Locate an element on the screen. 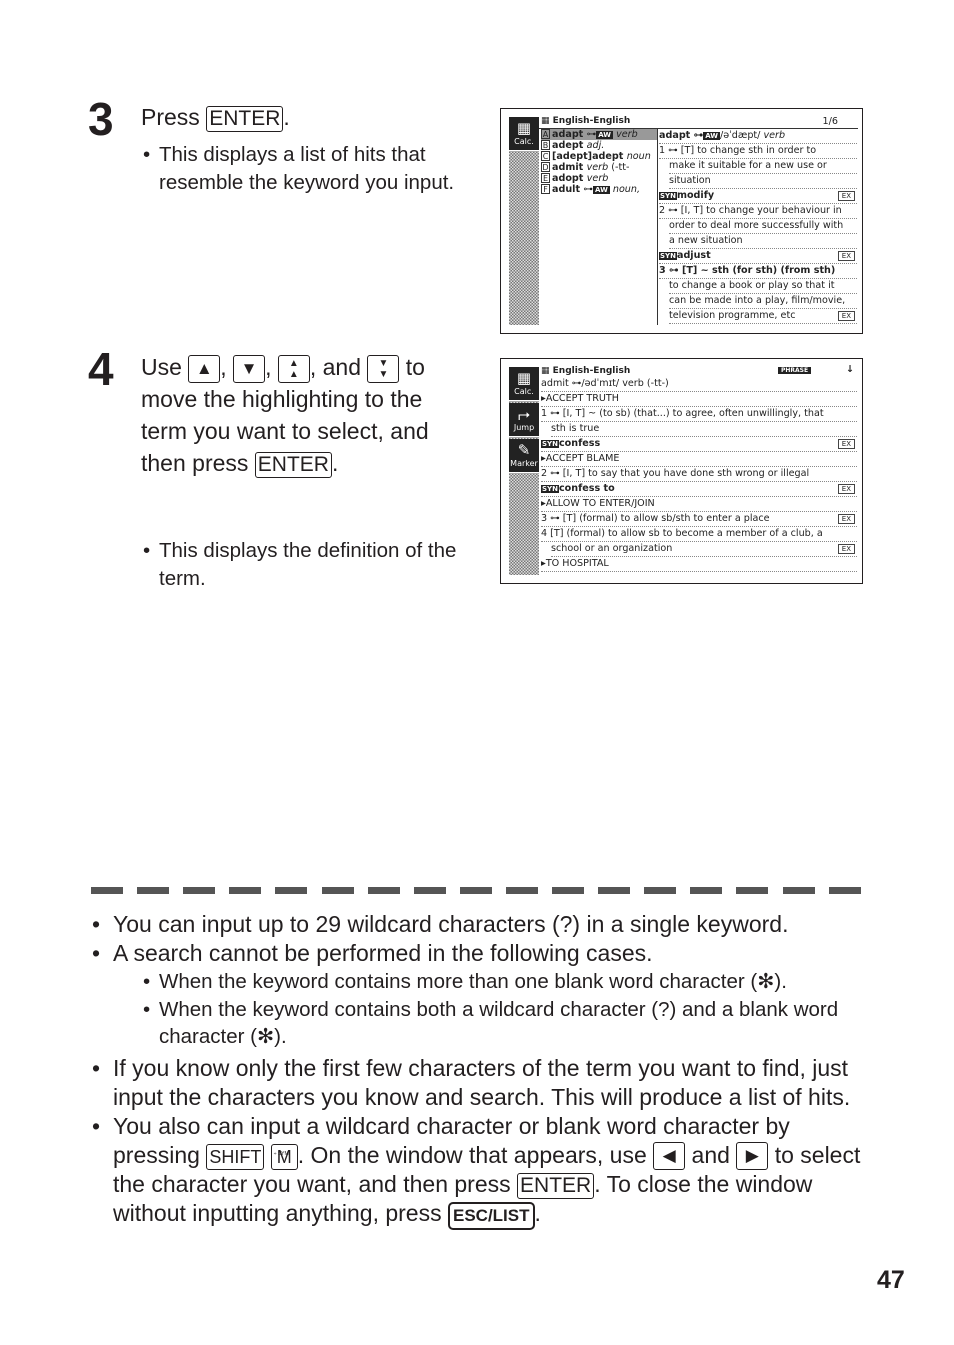  hit-list-item: Badept adj. is located at coordinates (599, 145).